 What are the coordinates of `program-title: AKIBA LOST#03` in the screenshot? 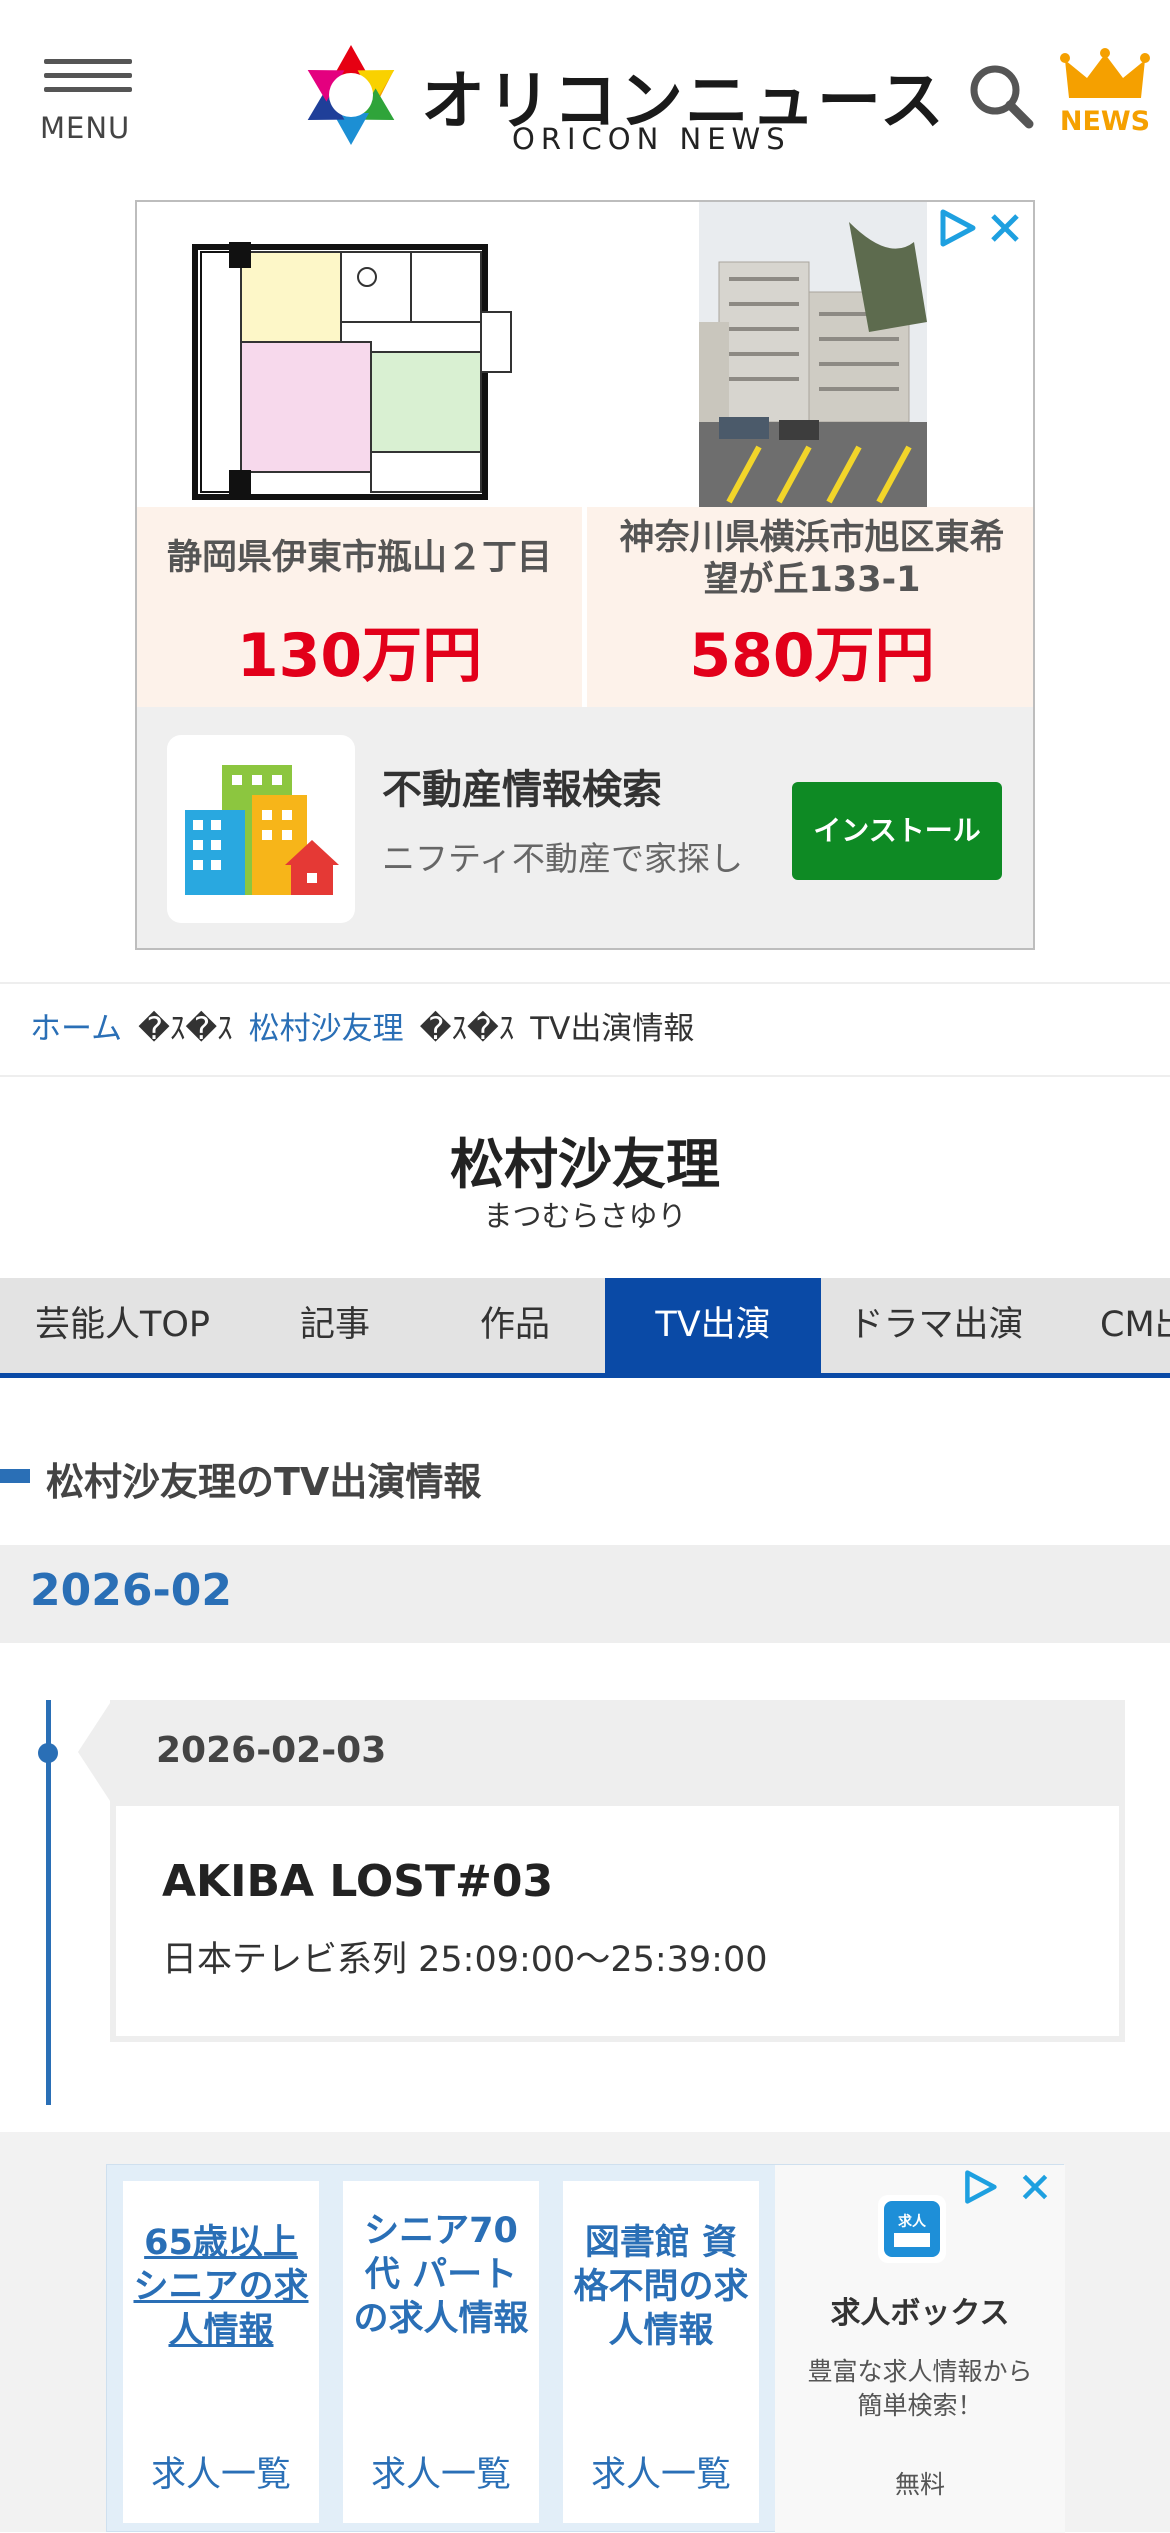 It's located at (358, 1881).